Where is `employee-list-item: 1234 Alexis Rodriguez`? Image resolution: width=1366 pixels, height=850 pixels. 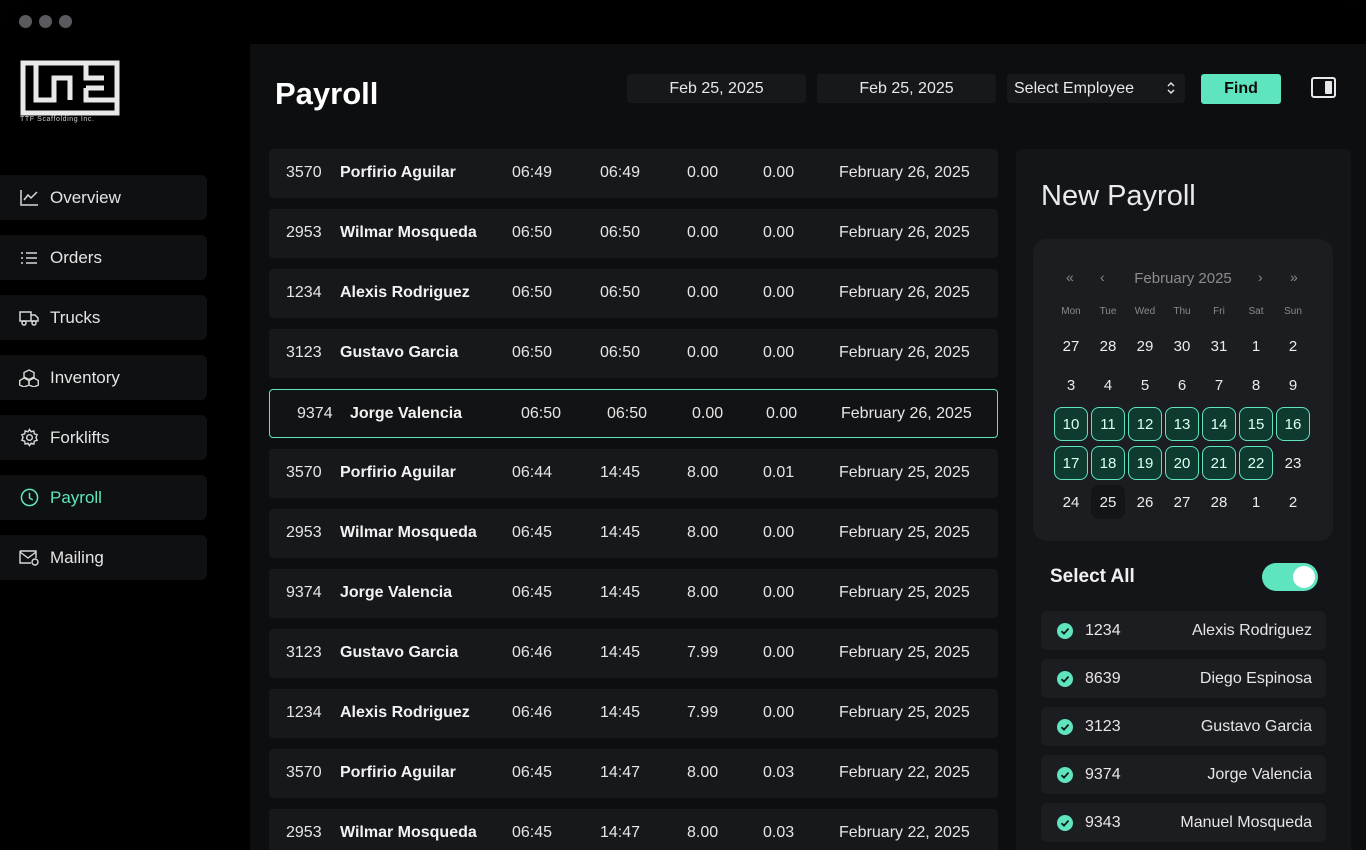
employee-list-item: 1234 Alexis Rodriguez is located at coordinates (1183, 630).